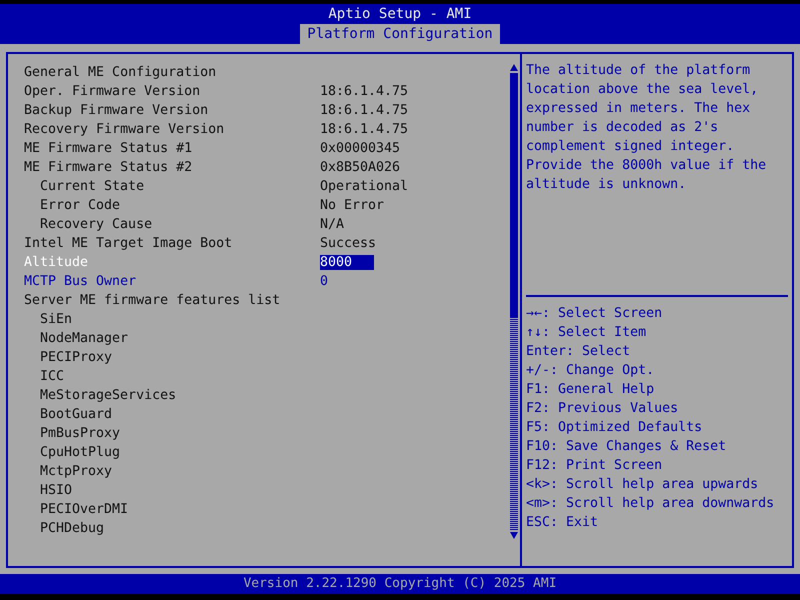 The width and height of the screenshot is (800, 600). Describe the element at coordinates (514, 536) in the screenshot. I see `scroll-down-icon` at that location.